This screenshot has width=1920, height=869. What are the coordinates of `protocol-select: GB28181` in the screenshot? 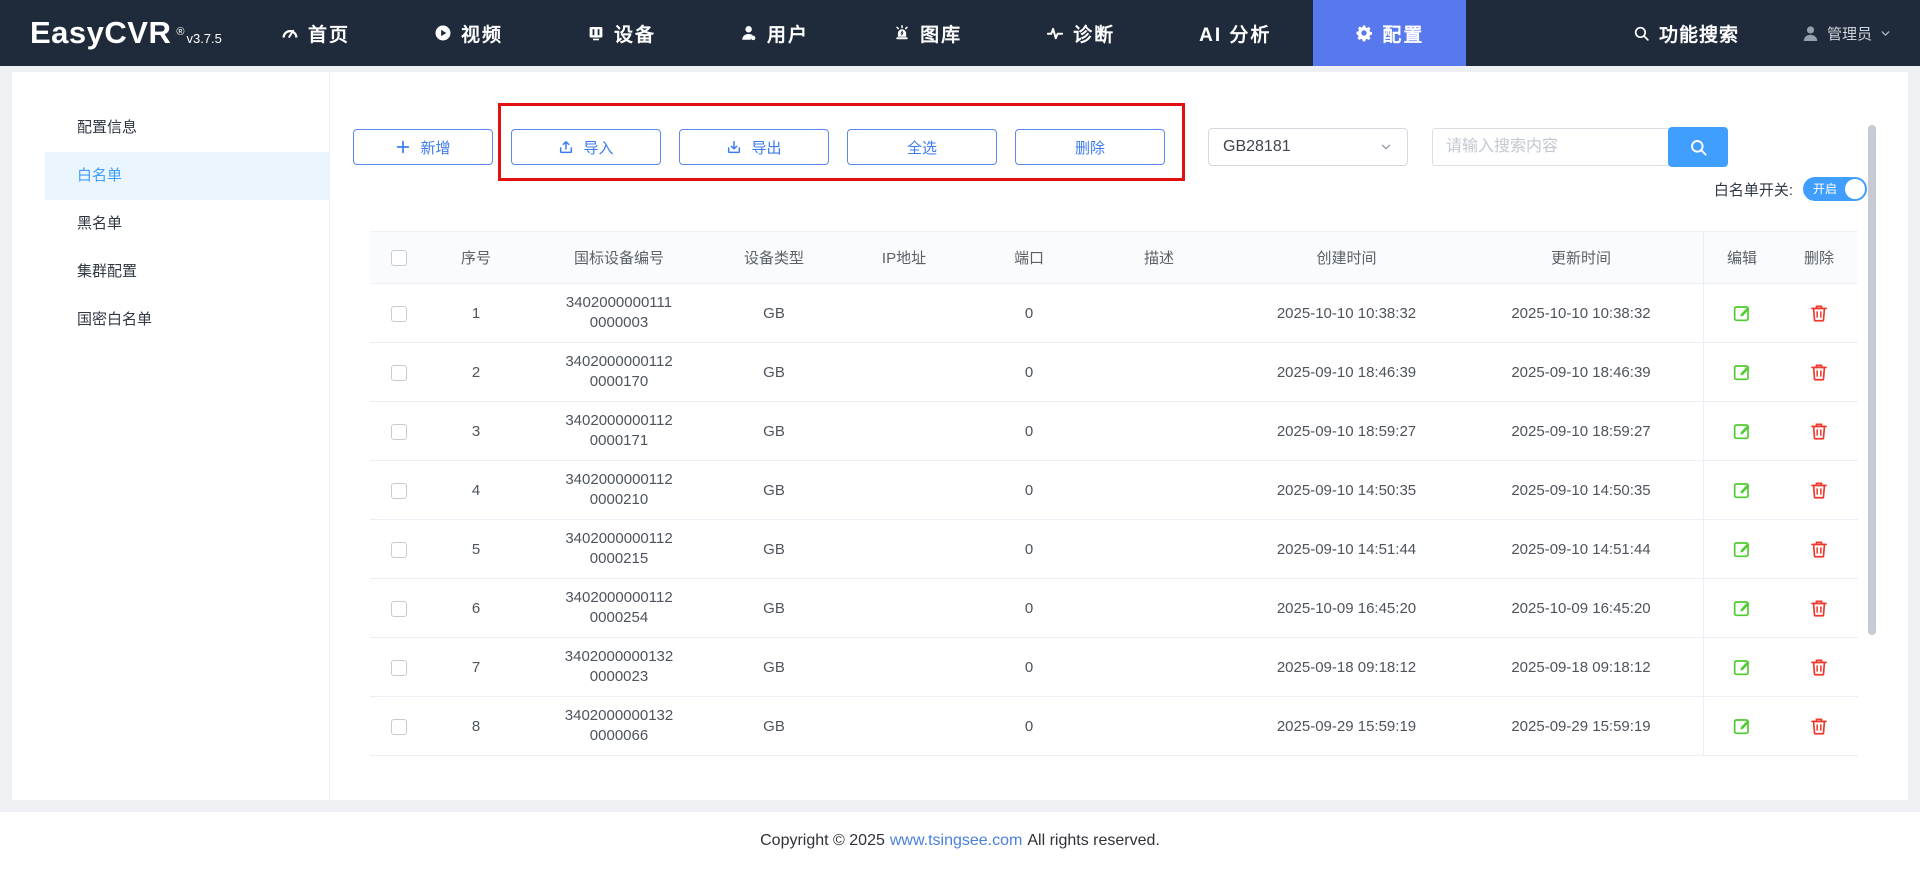 It's located at (1308, 147).